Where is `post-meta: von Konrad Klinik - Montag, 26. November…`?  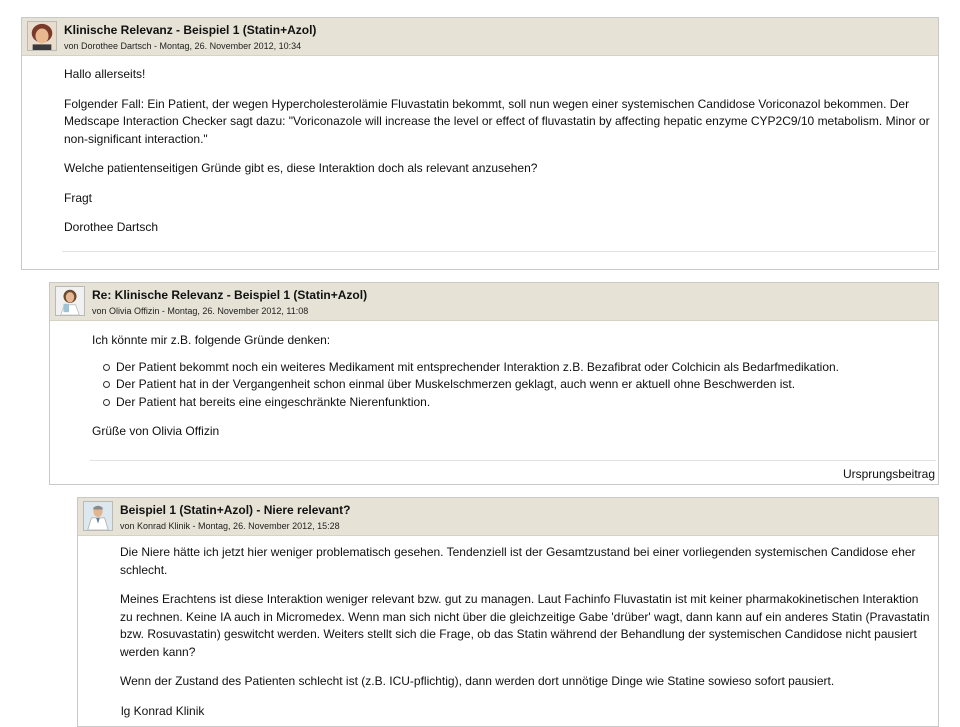 post-meta: von Konrad Klinik - Montag, 26. November… is located at coordinates (230, 526).